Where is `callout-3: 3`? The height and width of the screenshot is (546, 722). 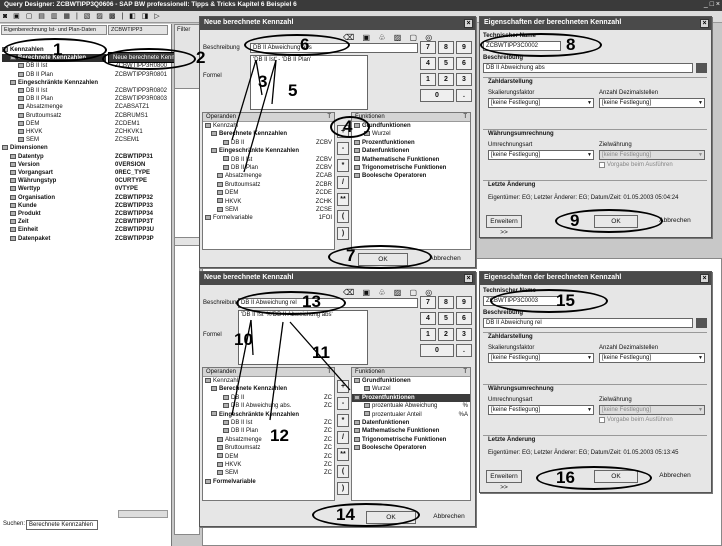 callout-3: 3 is located at coordinates (263, 81).